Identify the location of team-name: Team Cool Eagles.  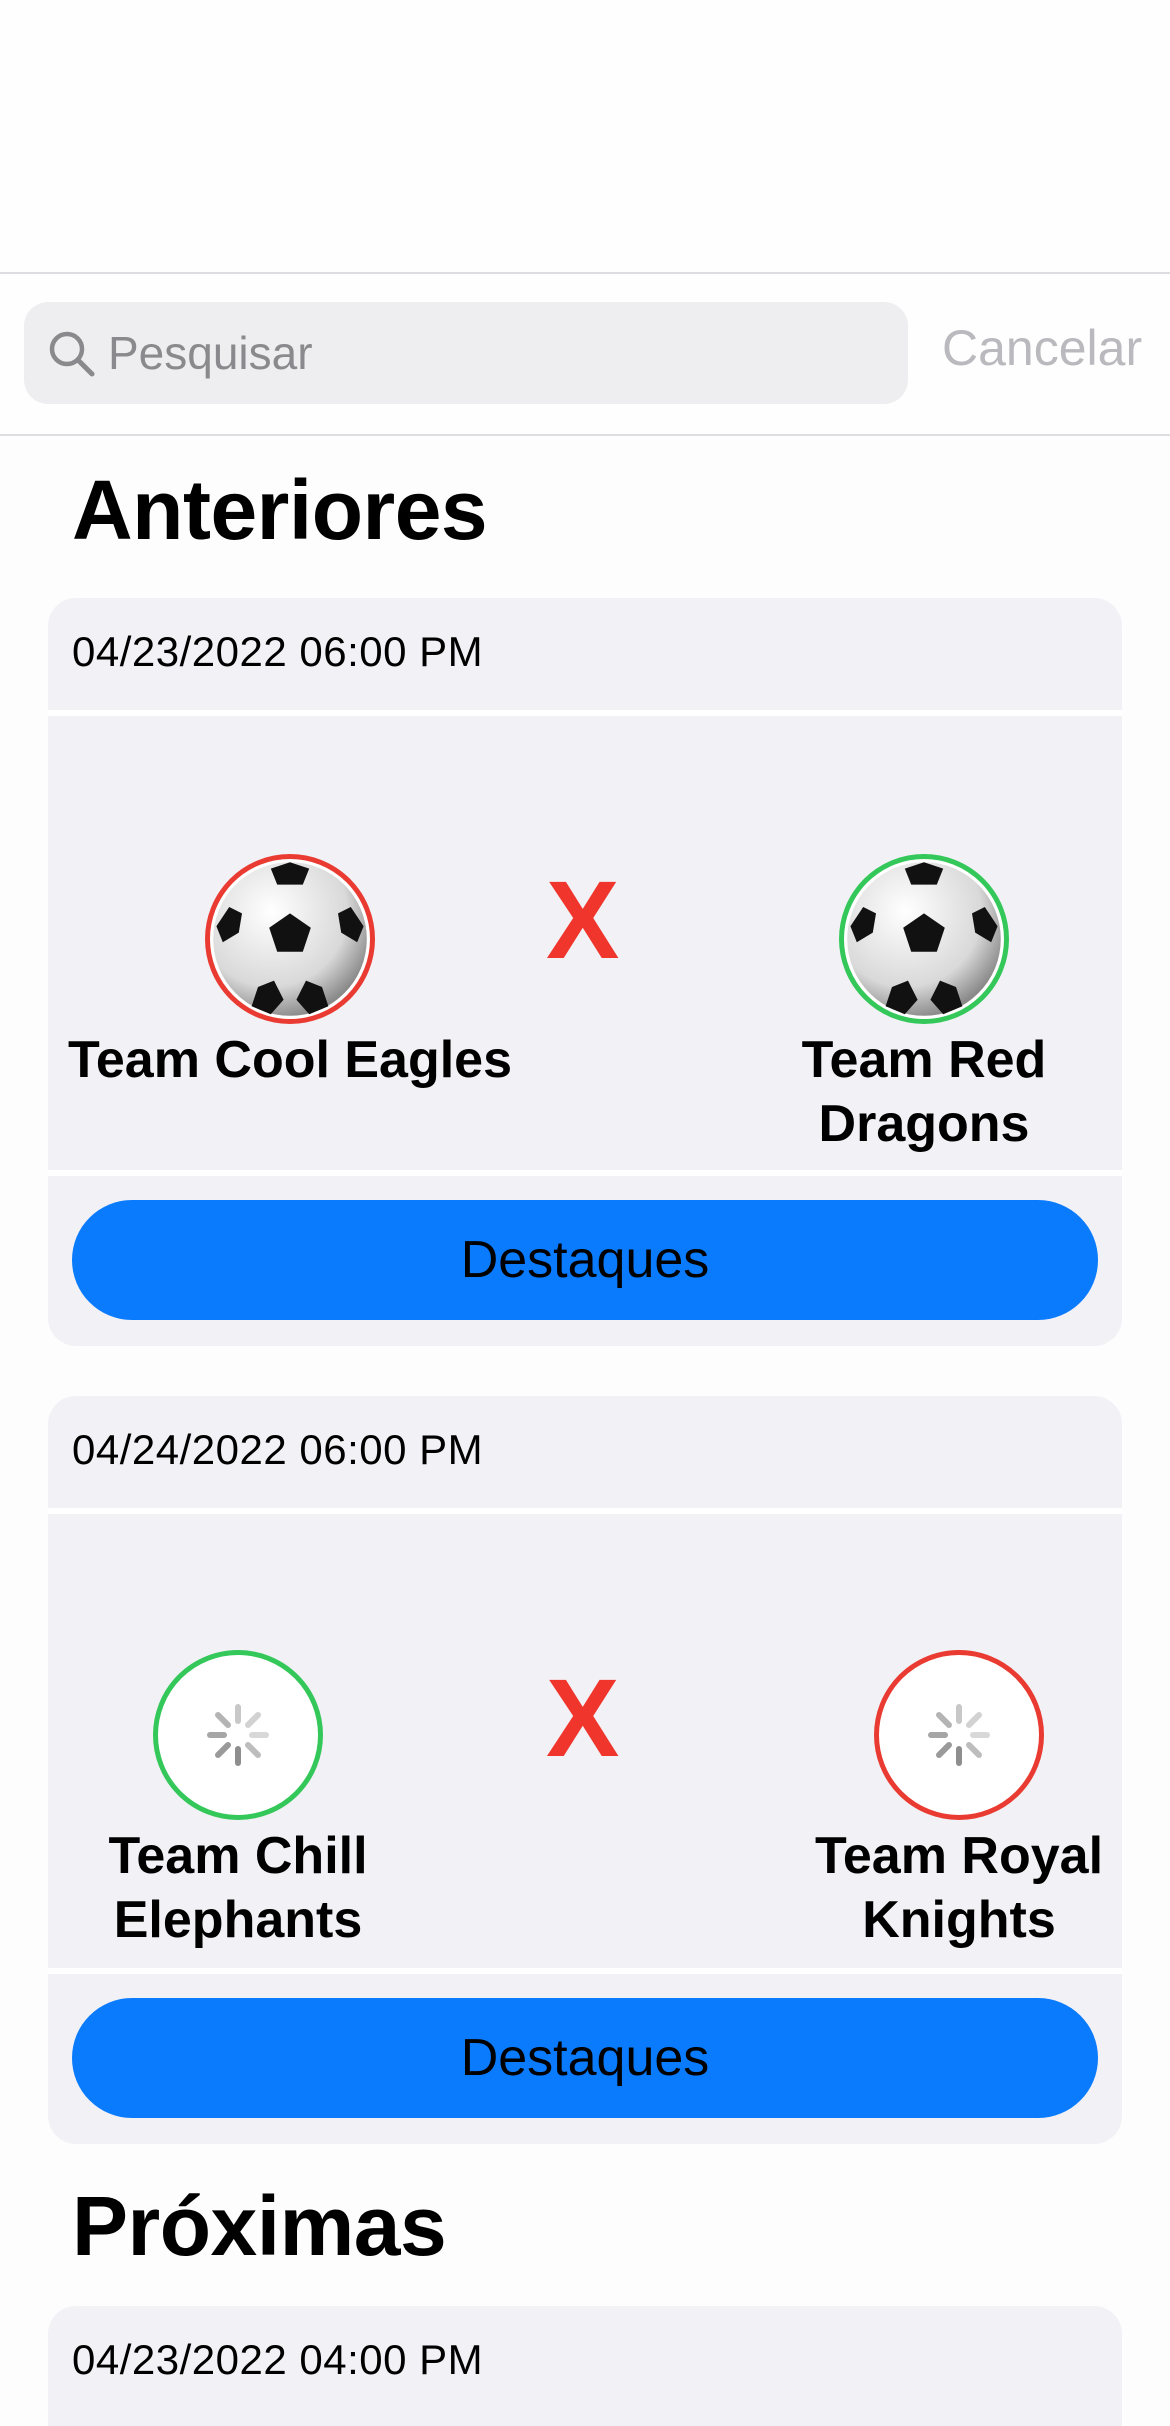
(290, 1060).